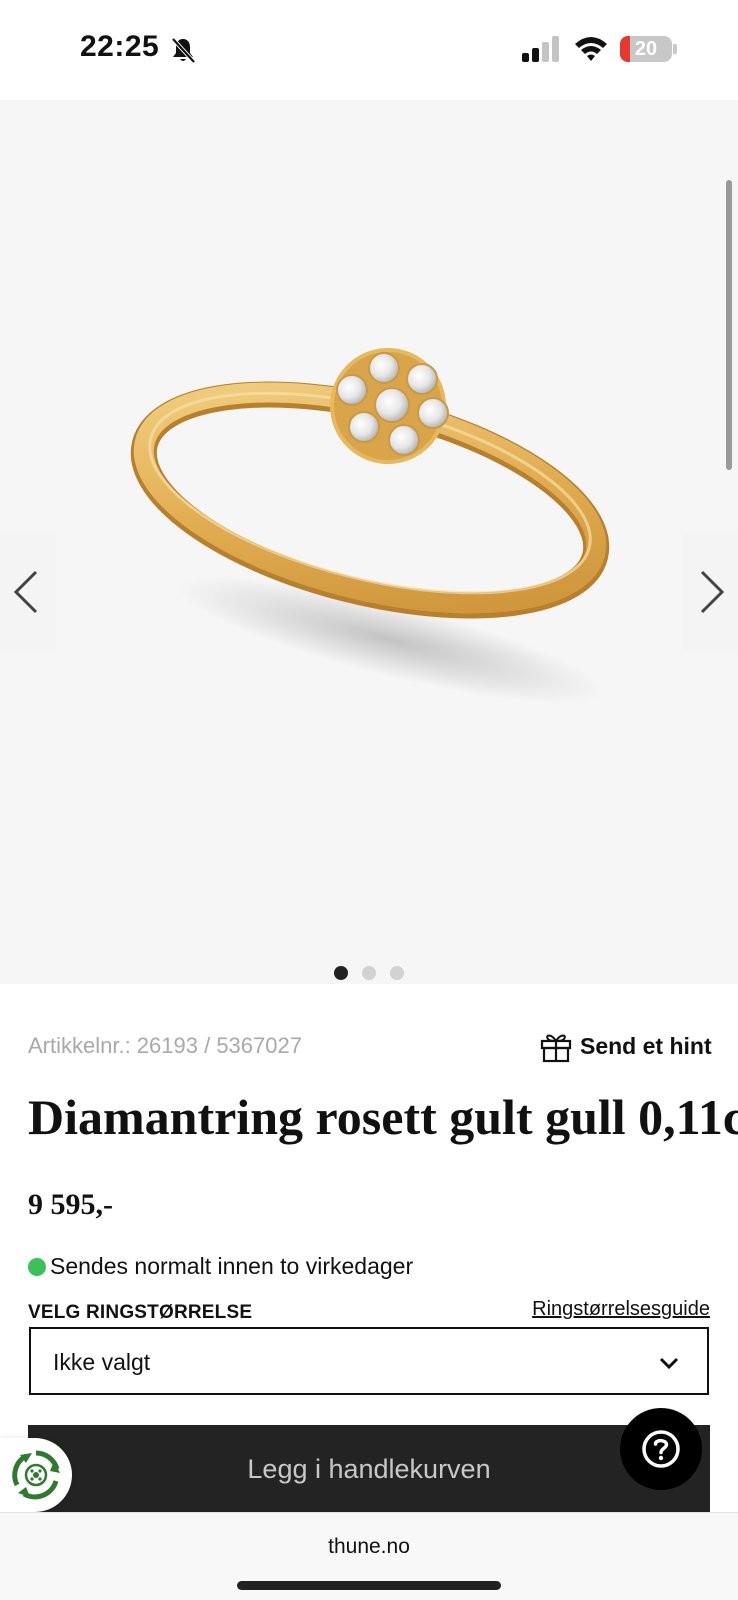 The width and height of the screenshot is (738, 1600). I want to click on browser-bar: thune.no, so click(369, 1556).